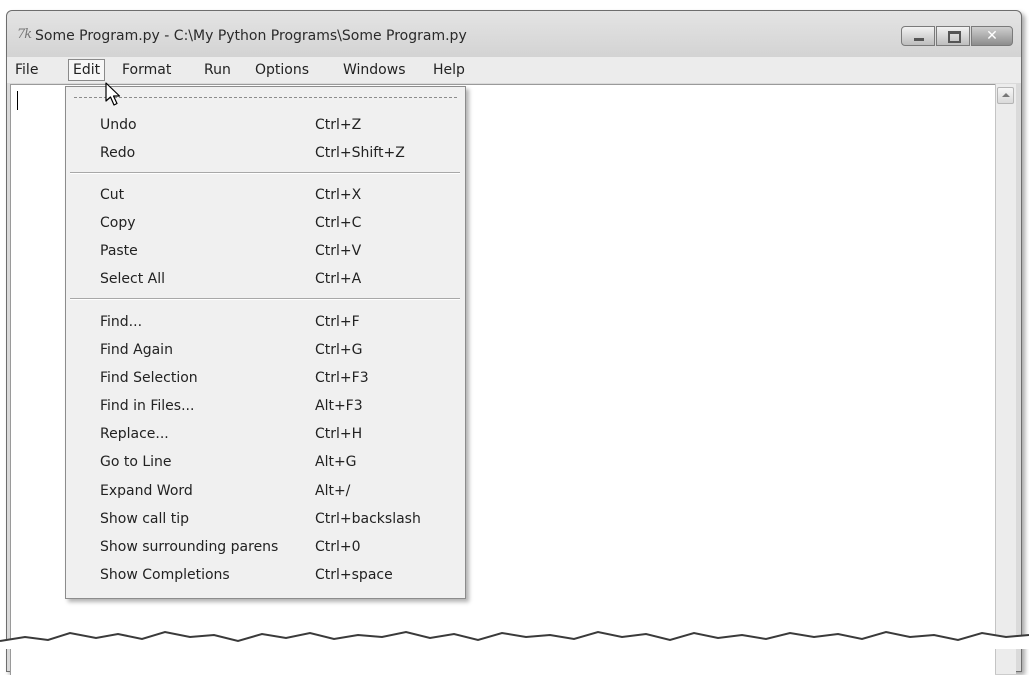 The image size is (1029, 675). What do you see at coordinates (514, 639) in the screenshot?
I see `torn-page-edge` at bounding box center [514, 639].